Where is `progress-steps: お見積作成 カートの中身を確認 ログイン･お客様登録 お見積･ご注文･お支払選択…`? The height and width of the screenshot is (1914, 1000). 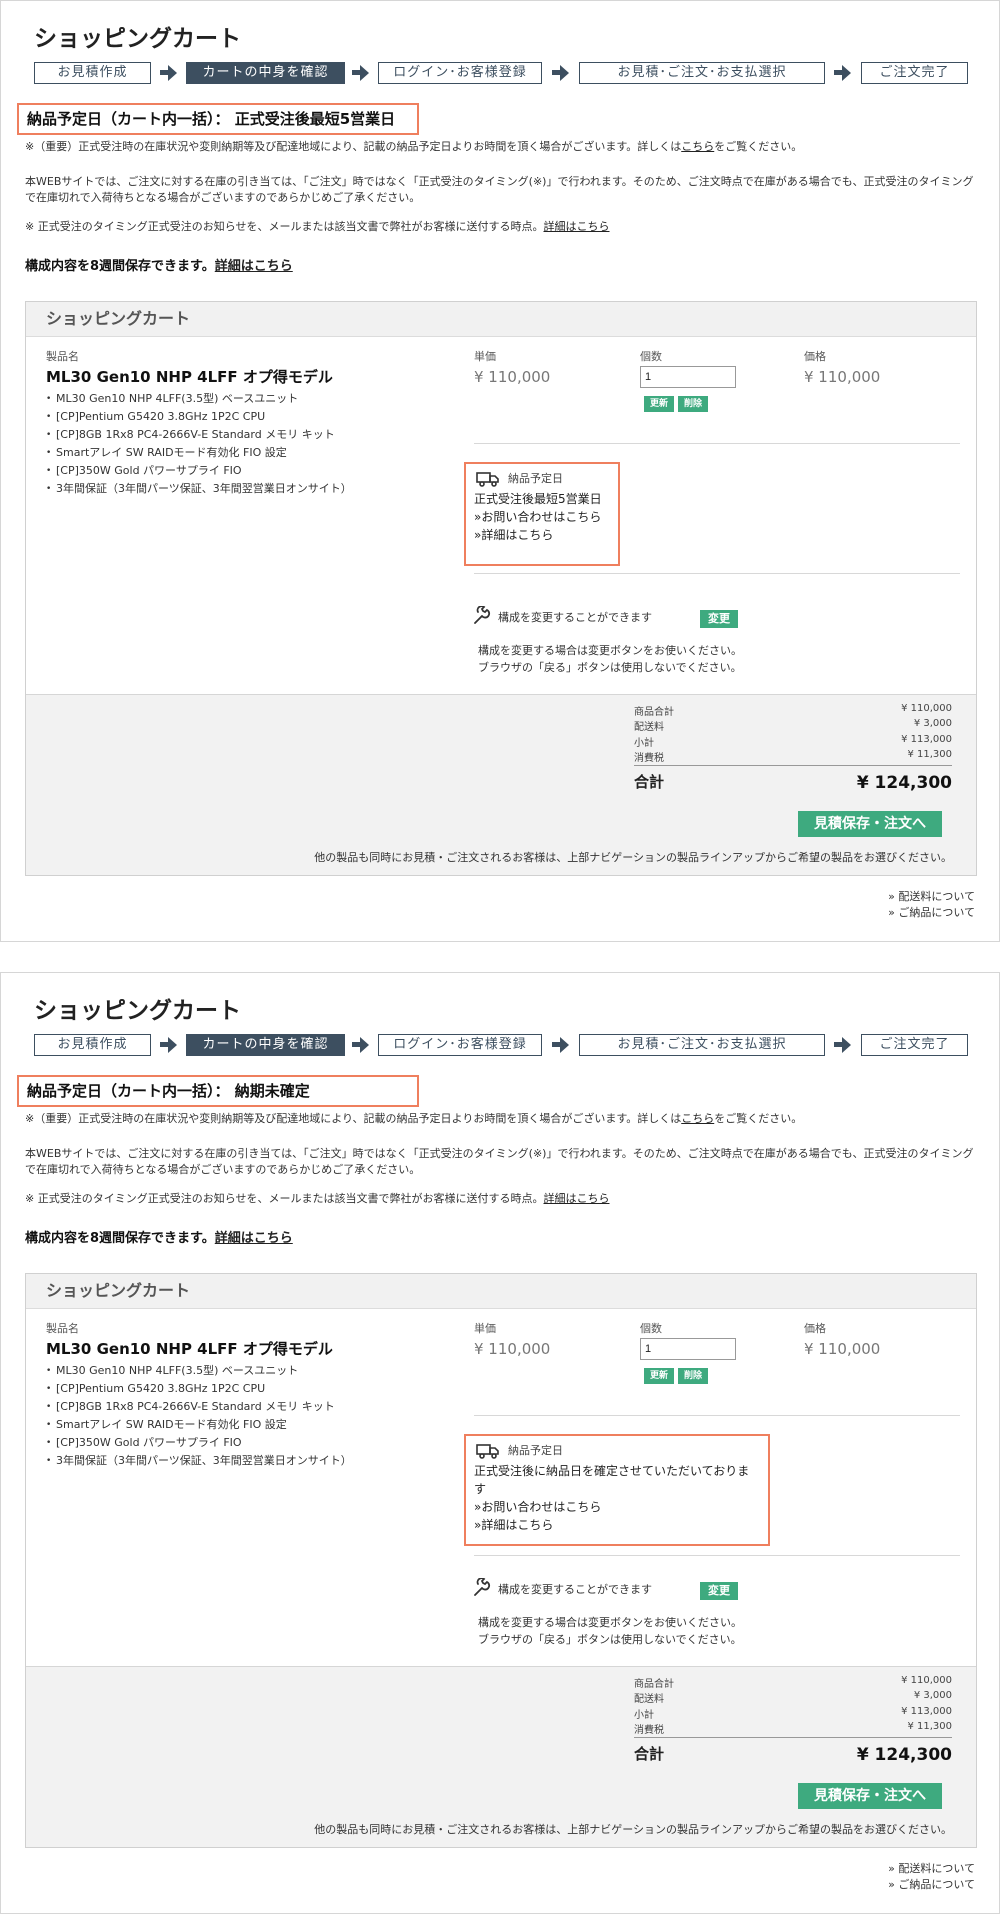 progress-steps: お見積作成 カートの中身を確認 ログイン･お客様登録 お見積･ご注文･お支払選択… is located at coordinates (501, 73).